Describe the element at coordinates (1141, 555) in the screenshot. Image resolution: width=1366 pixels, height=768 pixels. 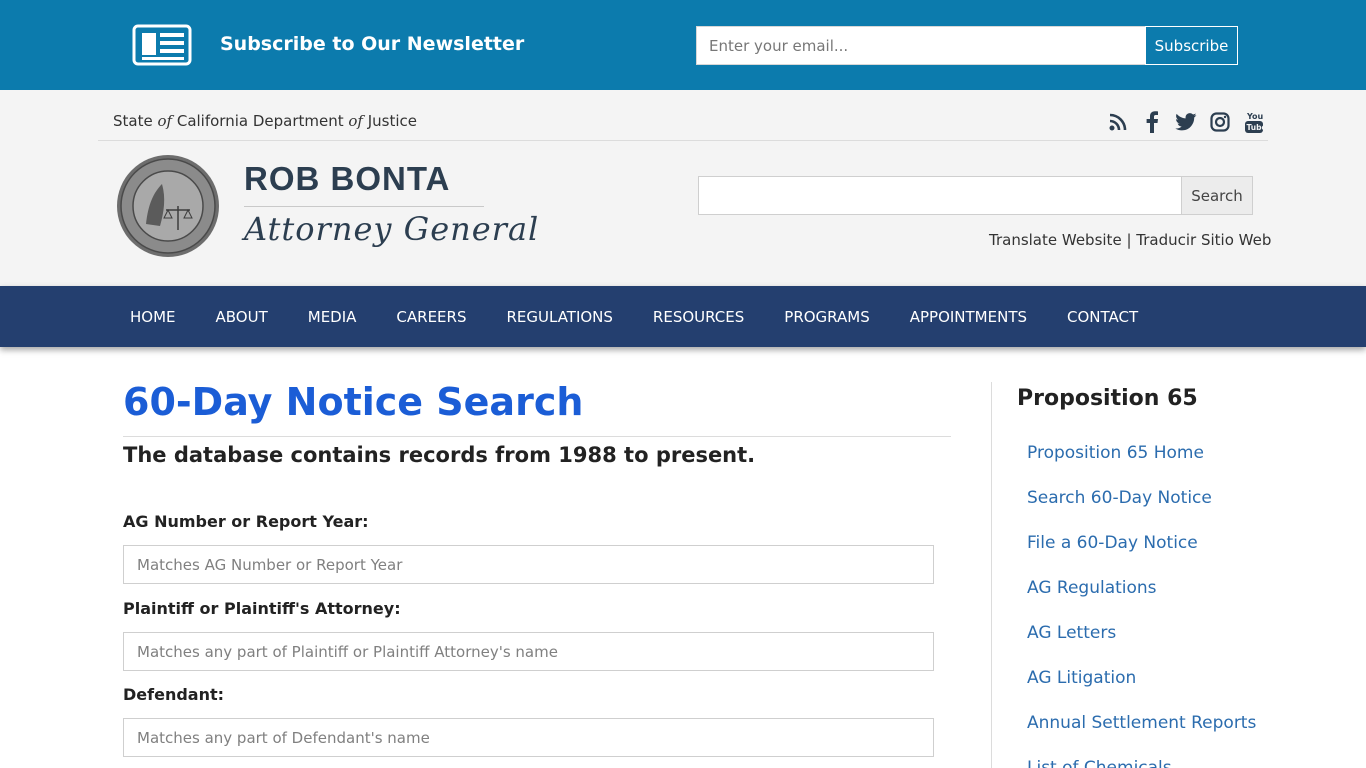
I see `sidebar-link-file-notice: File a 60-Day Notice` at that location.